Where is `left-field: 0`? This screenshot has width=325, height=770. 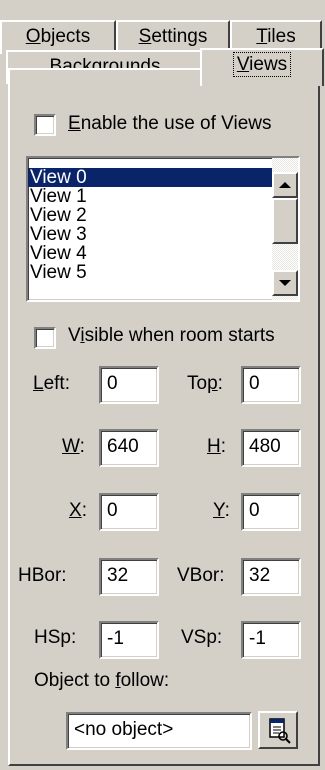
left-field: 0 is located at coordinates (129, 385).